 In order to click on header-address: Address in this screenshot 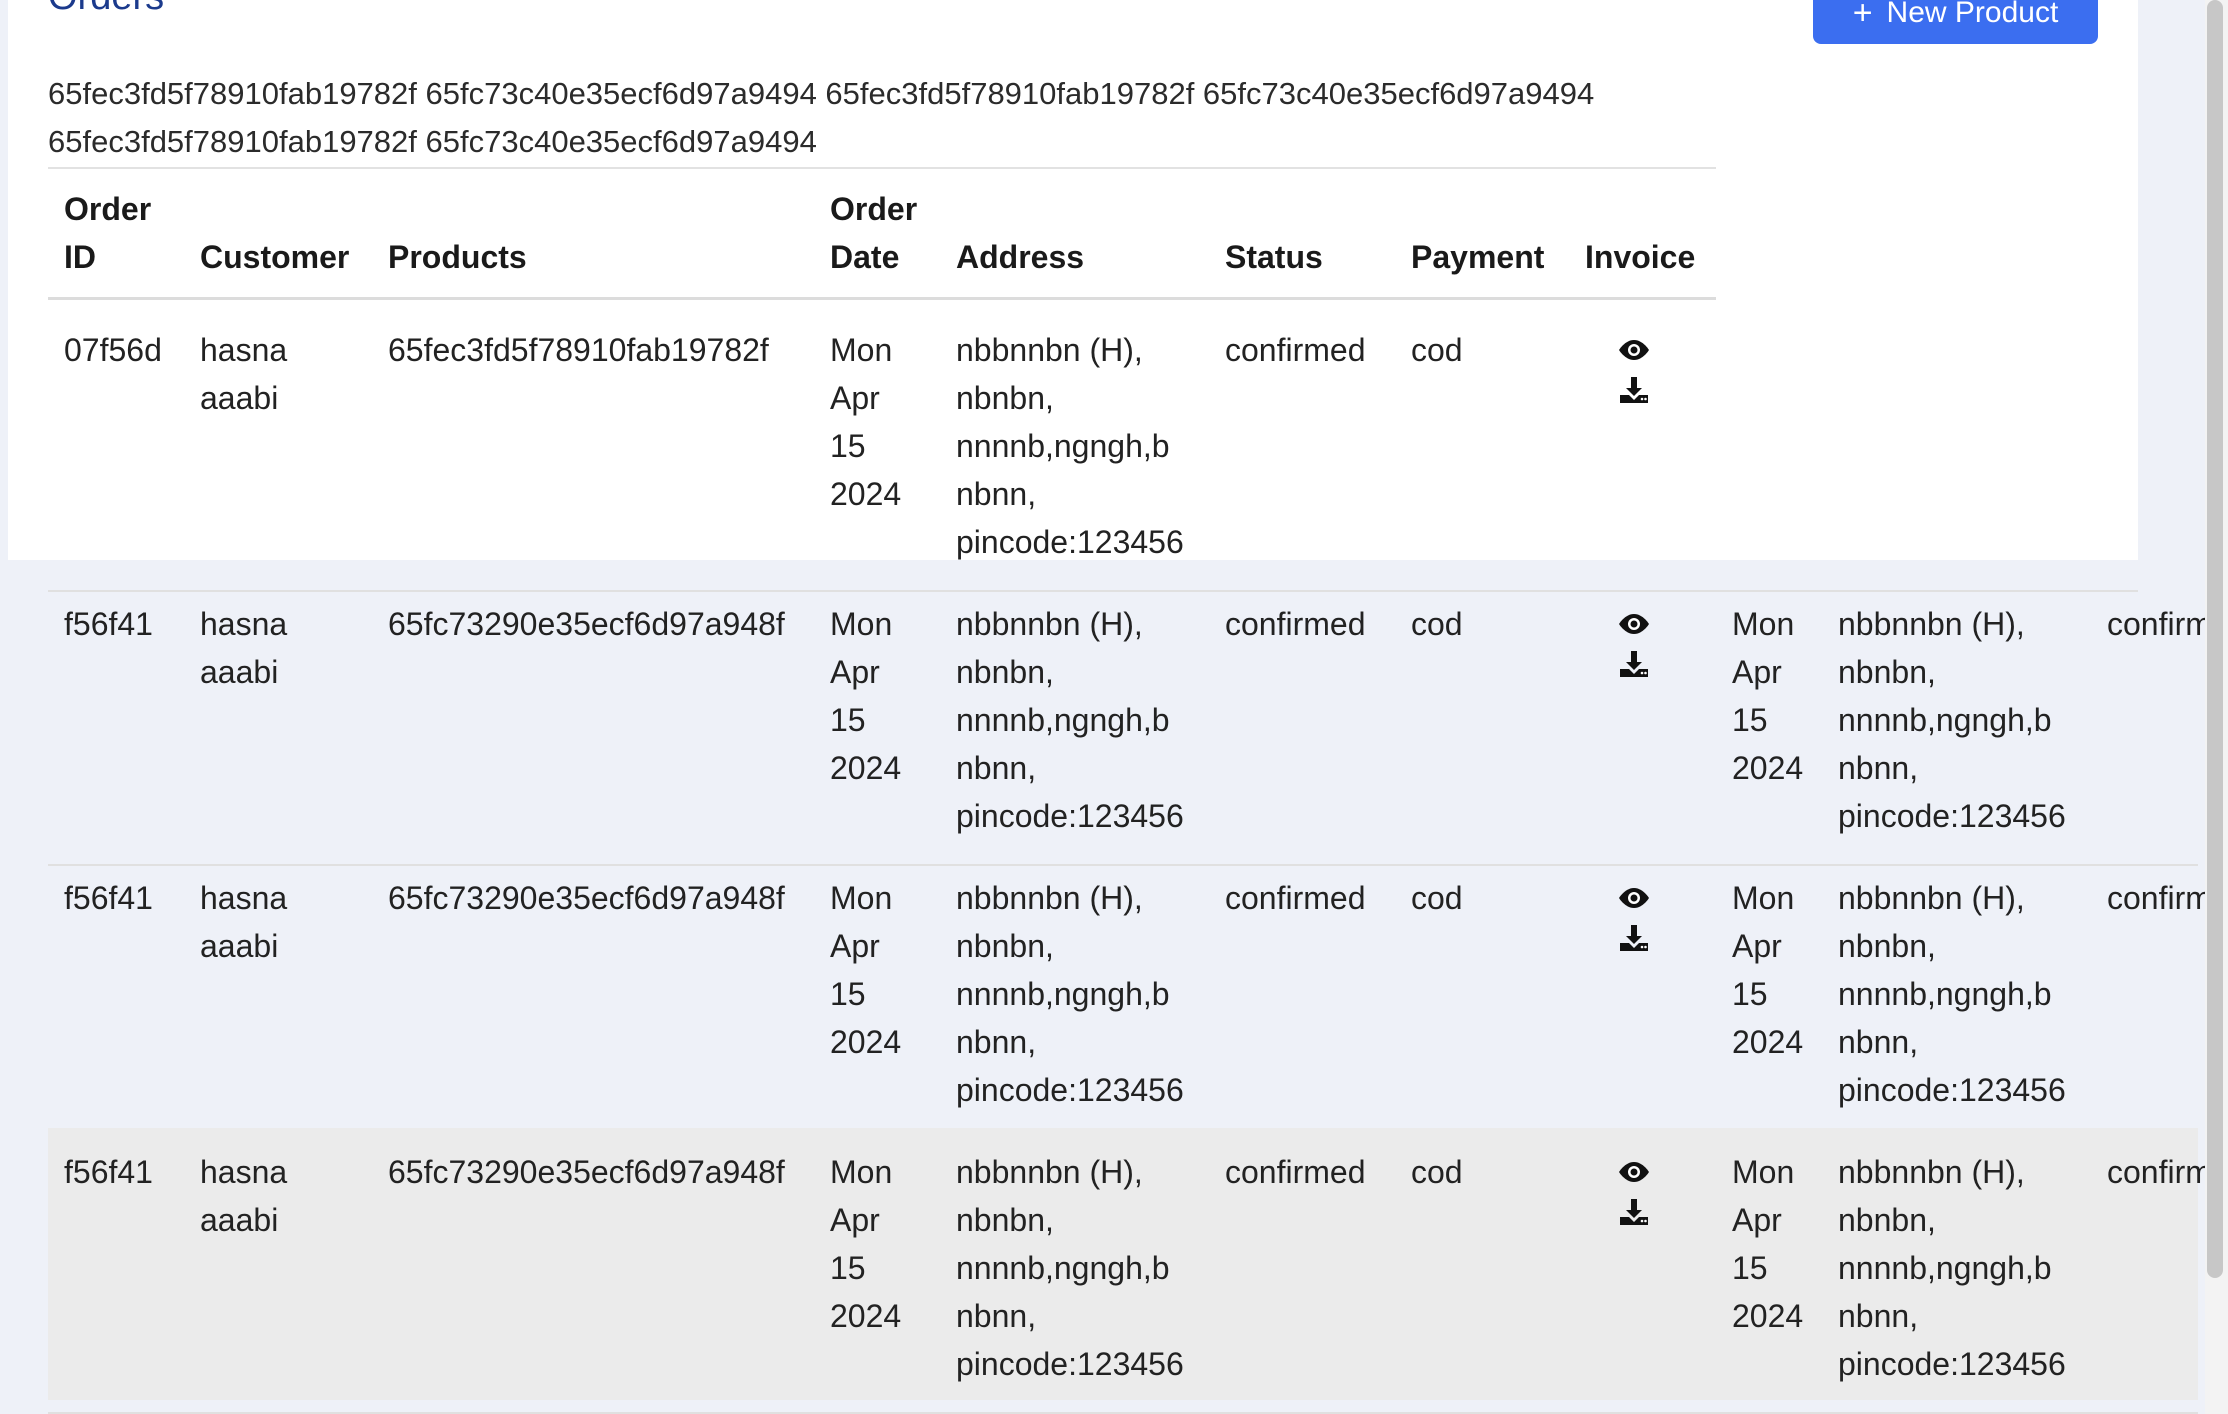, I will do `click(1020, 257)`.